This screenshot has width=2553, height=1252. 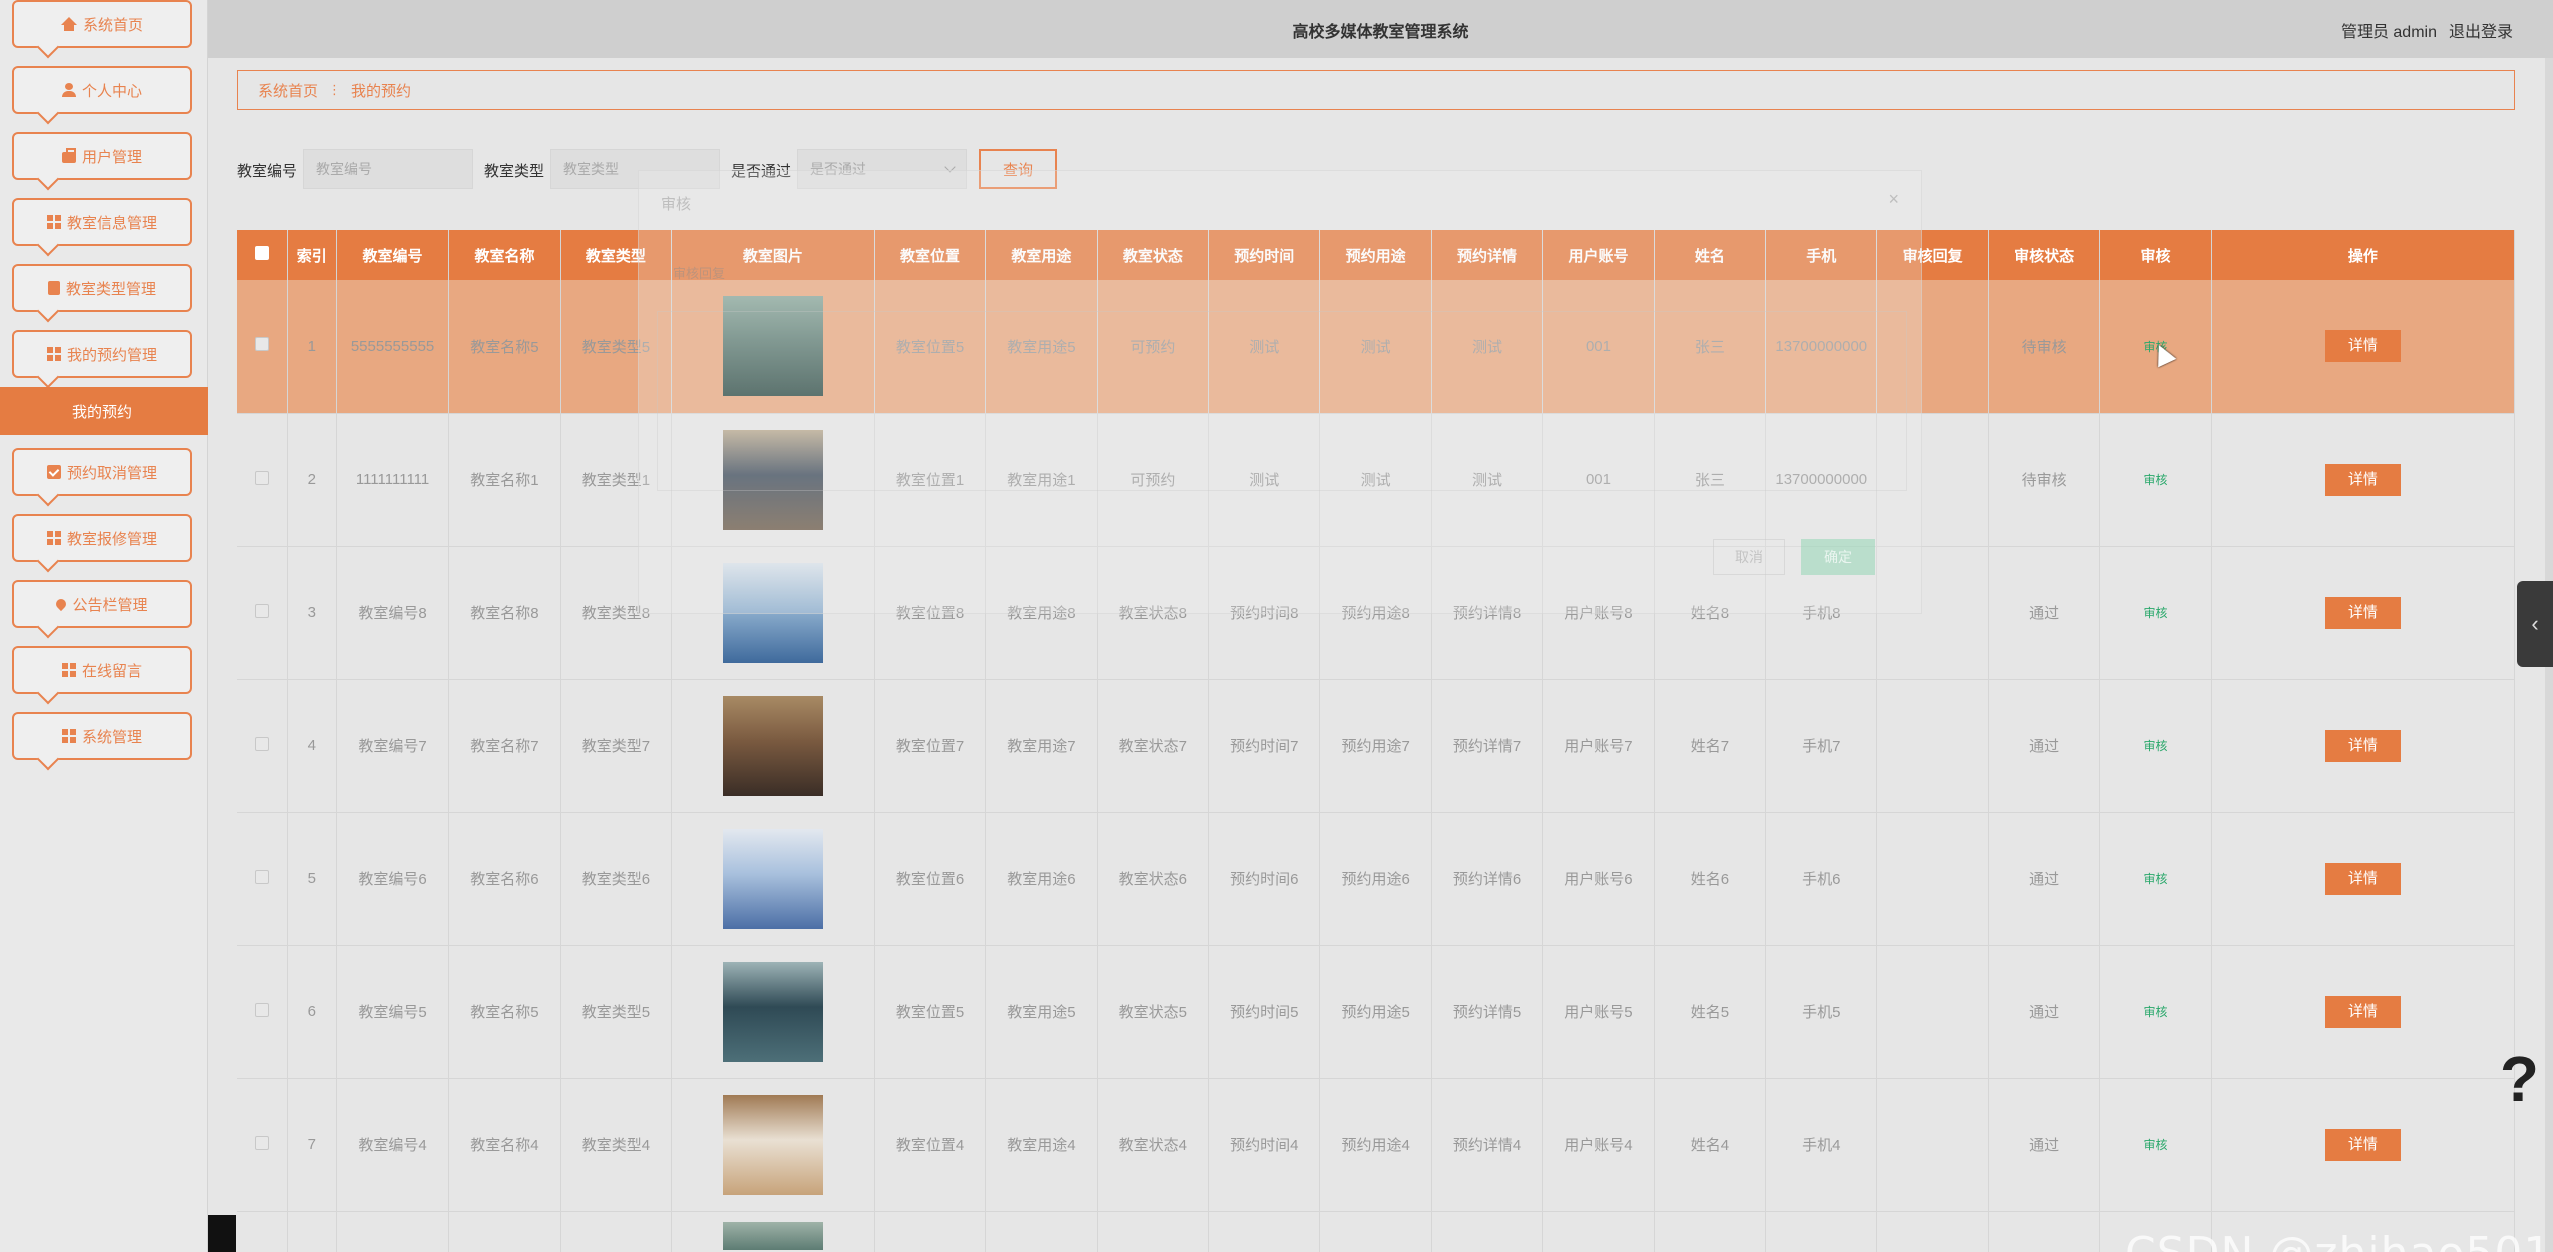 I want to click on briefcase-icon, so click(x=68, y=155).